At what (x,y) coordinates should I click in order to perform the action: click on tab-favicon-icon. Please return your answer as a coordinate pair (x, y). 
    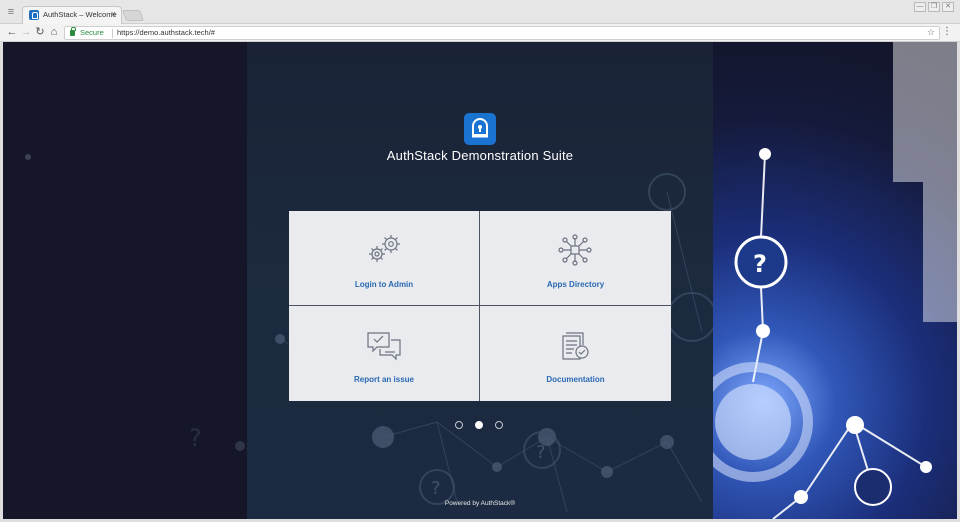
    Looking at the image, I should click on (34, 15).